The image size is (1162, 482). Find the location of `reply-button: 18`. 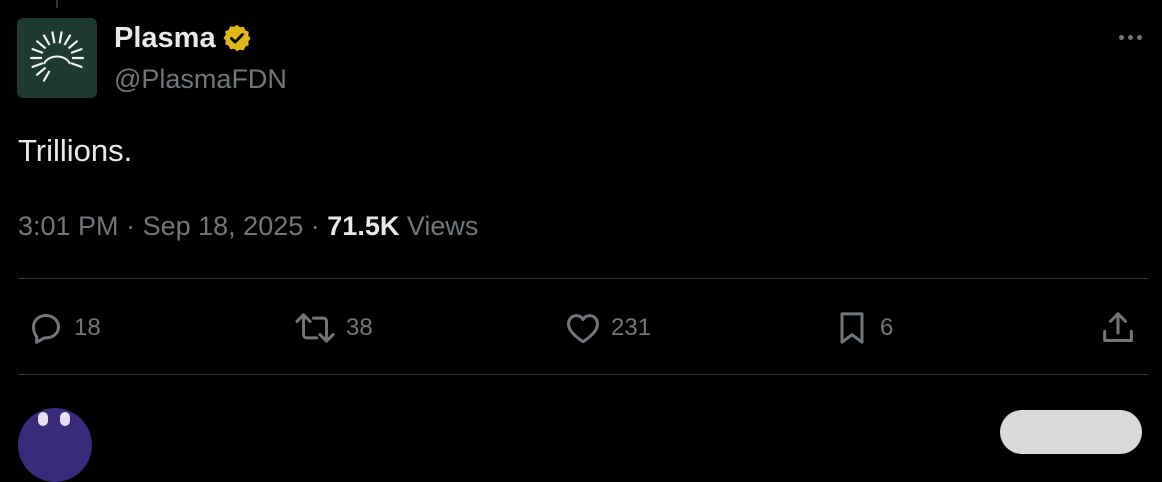

reply-button: 18 is located at coordinates (63, 328).